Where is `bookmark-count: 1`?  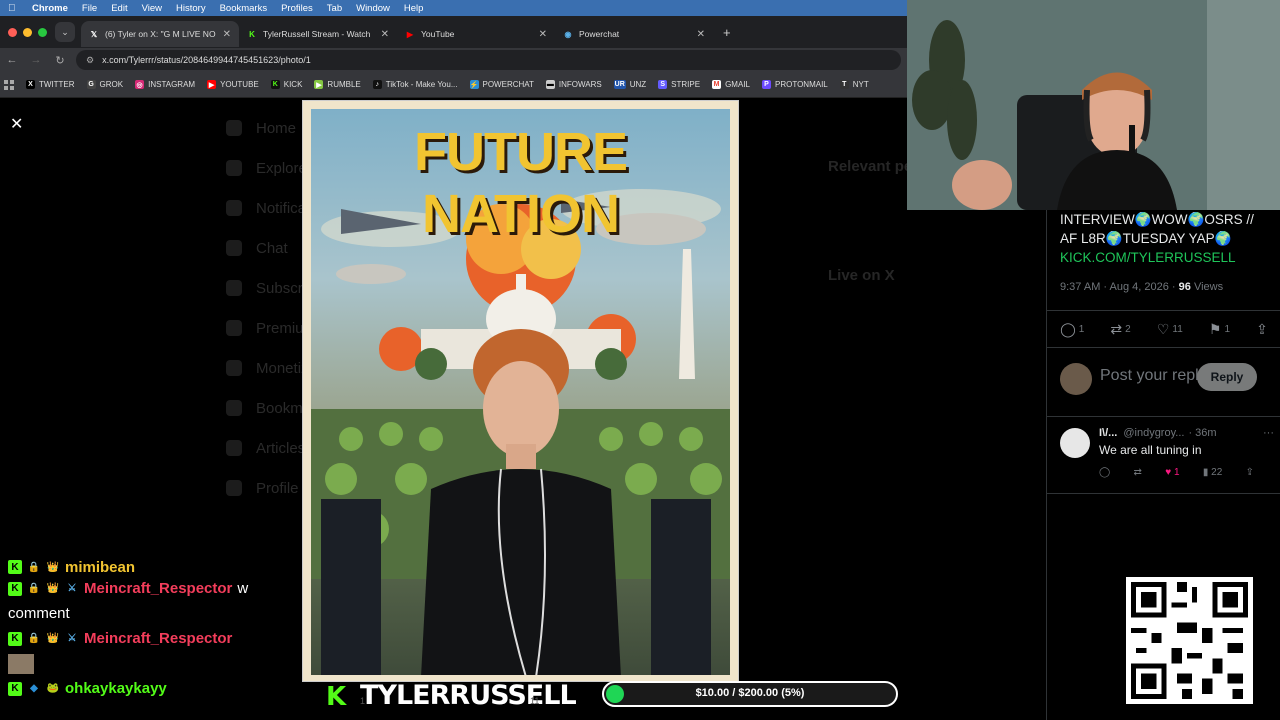
bookmark-count: 1 is located at coordinates (1227, 329).